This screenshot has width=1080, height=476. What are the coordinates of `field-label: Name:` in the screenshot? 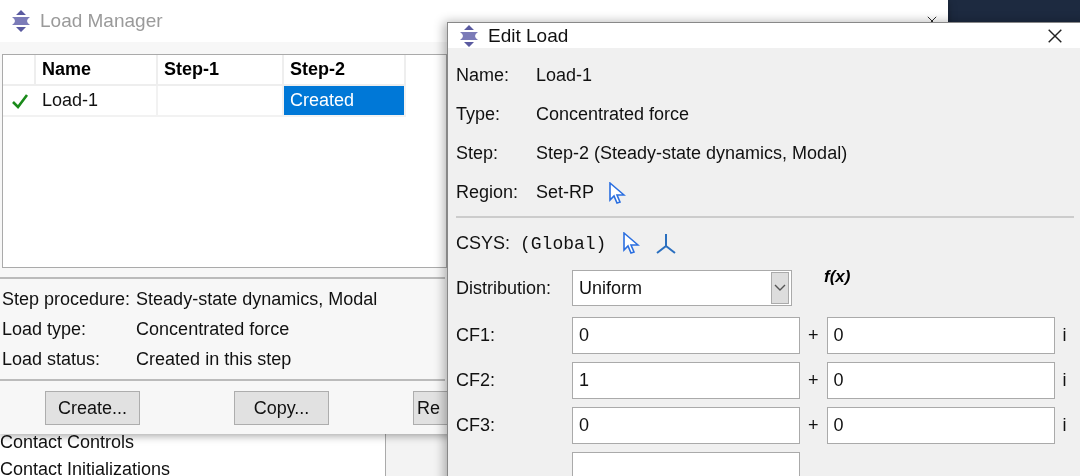 It's located at (483, 75).